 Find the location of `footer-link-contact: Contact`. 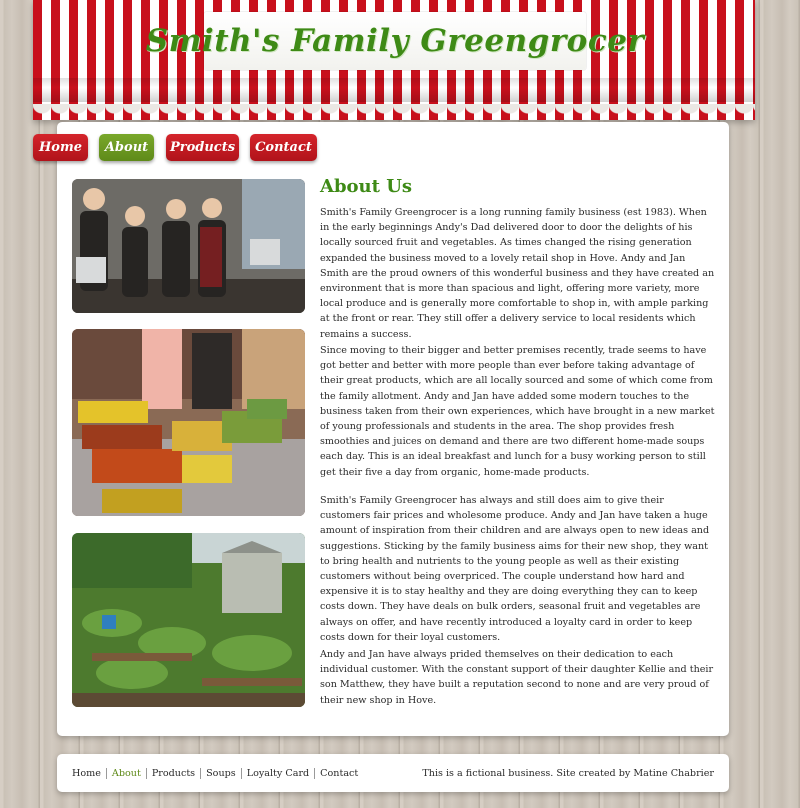

footer-link-contact: Contact is located at coordinates (339, 773).